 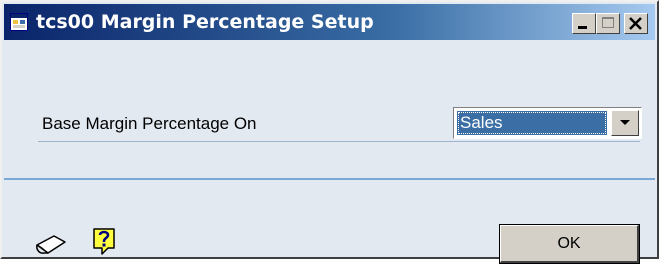 I want to click on base-margin-selected-value: Sales, so click(x=532, y=123).